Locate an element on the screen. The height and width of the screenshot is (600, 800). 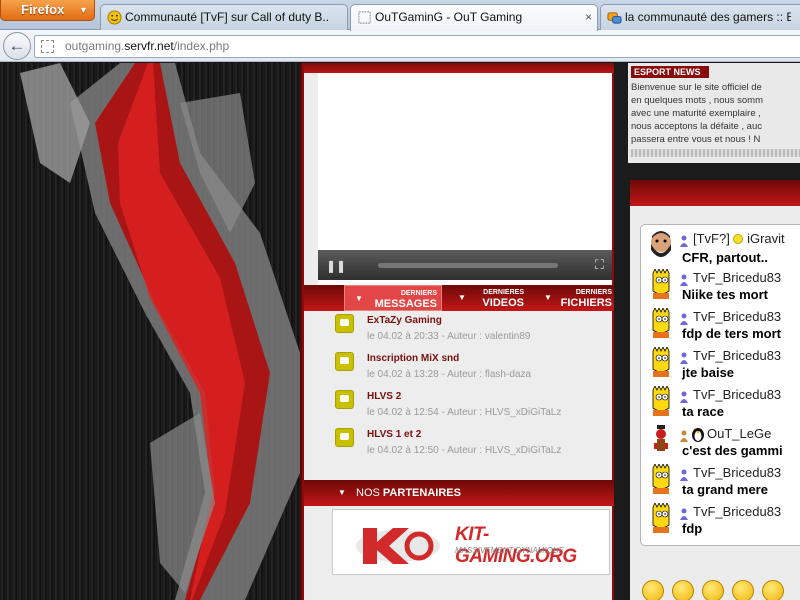
message-meta: le 04.02 à 20:33 - Auteur : valentin89 is located at coordinates (449, 336).